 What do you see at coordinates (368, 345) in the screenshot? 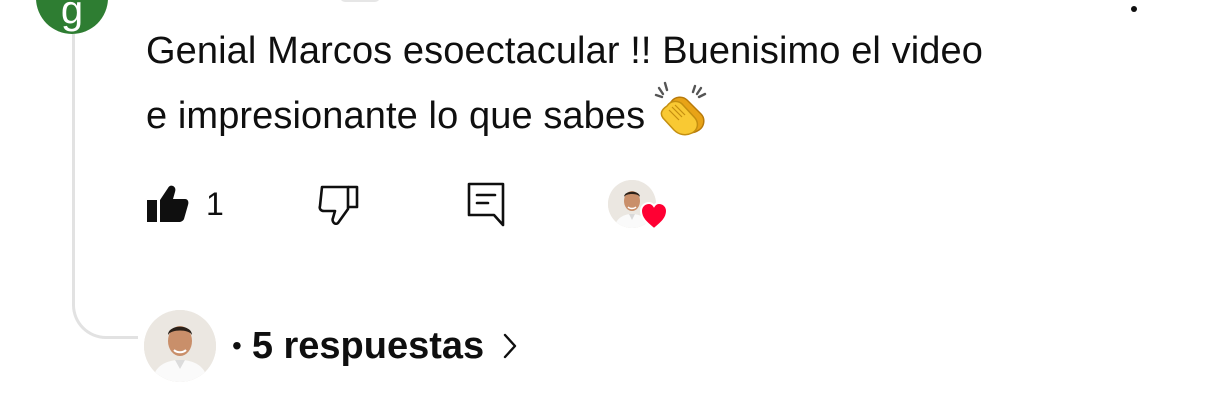
I see `replies-count-label: 5 respuestas` at bounding box center [368, 345].